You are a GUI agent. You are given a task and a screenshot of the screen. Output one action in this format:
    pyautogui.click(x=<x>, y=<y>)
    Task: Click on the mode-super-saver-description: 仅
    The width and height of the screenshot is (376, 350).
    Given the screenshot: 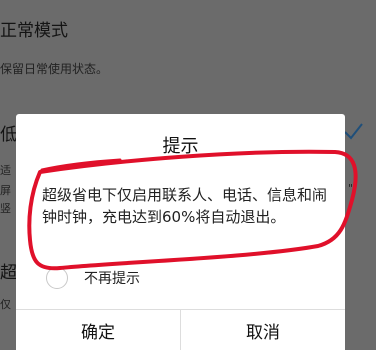 What is the action you would take?
    pyautogui.click(x=5, y=304)
    